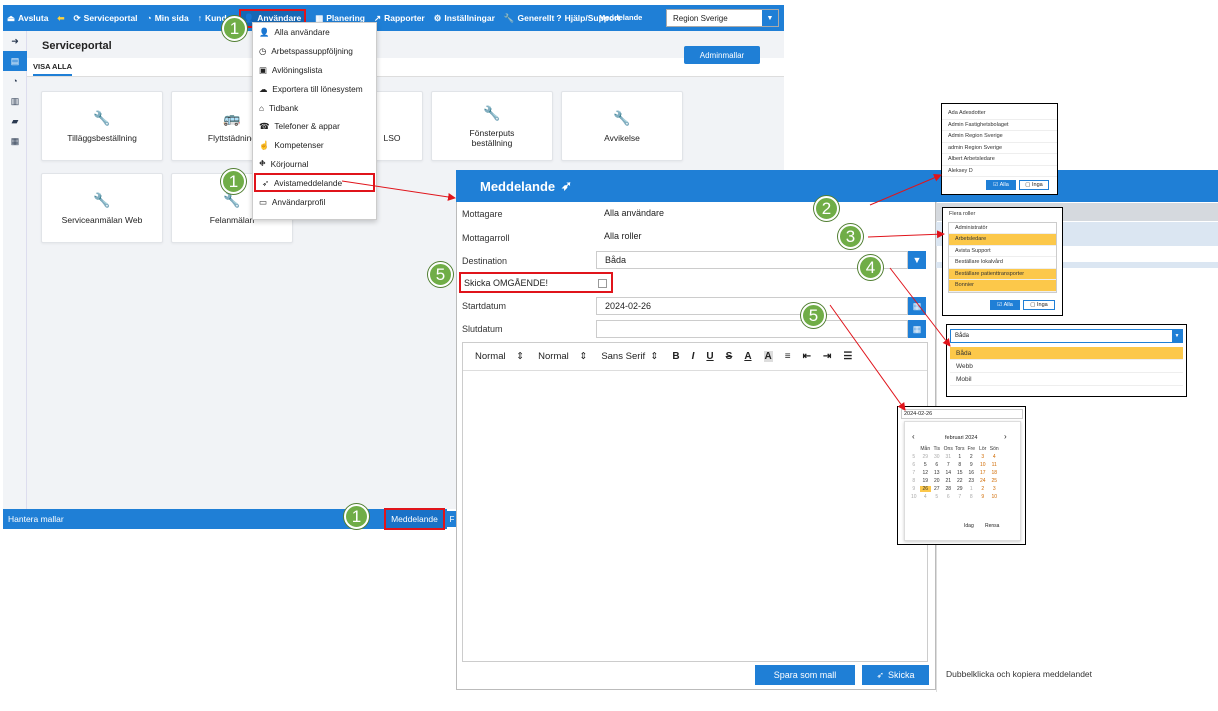 Image resolution: width=1218 pixels, height=711 pixels. What do you see at coordinates (870, 267) in the screenshot?
I see `callout-badge: 4` at bounding box center [870, 267].